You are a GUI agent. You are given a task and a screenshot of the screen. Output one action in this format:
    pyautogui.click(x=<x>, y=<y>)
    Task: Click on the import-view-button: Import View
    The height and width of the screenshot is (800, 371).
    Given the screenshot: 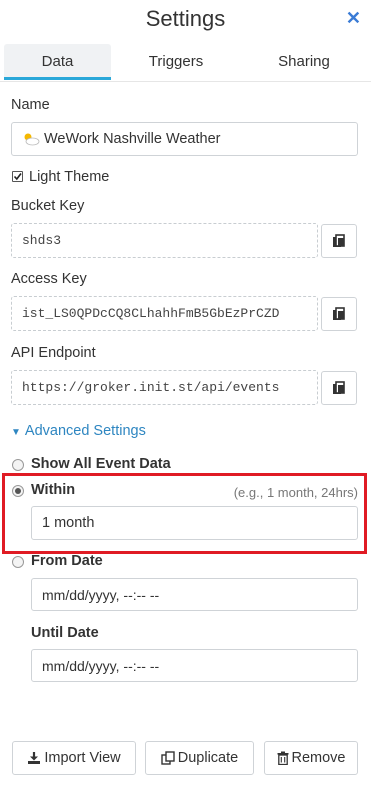 What is the action you would take?
    pyautogui.click(x=74, y=758)
    